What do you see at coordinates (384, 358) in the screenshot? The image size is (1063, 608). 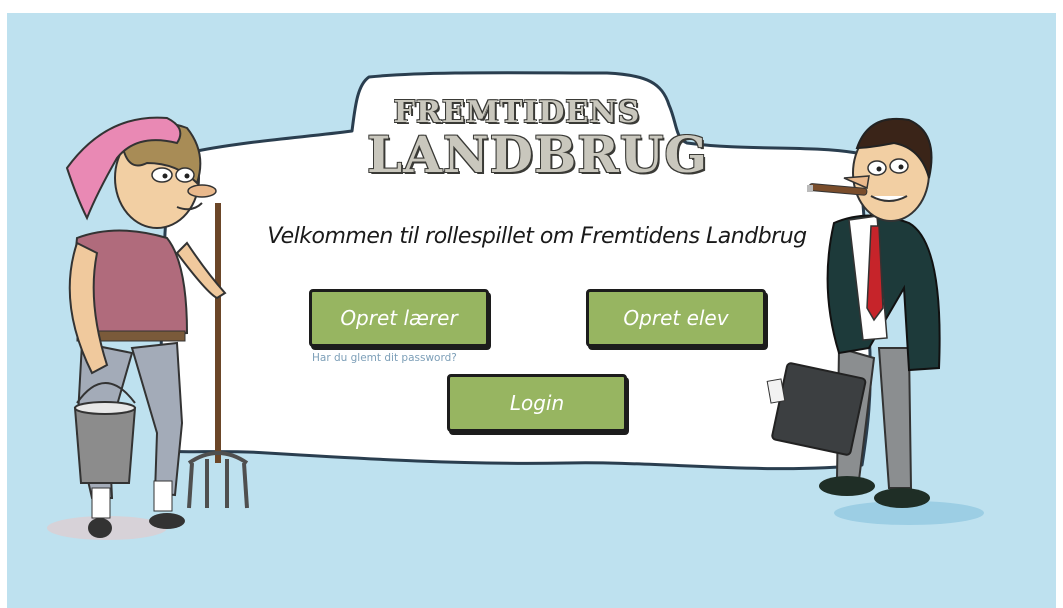 I see `forgot-password-link: Har du glemt dit password?` at bounding box center [384, 358].